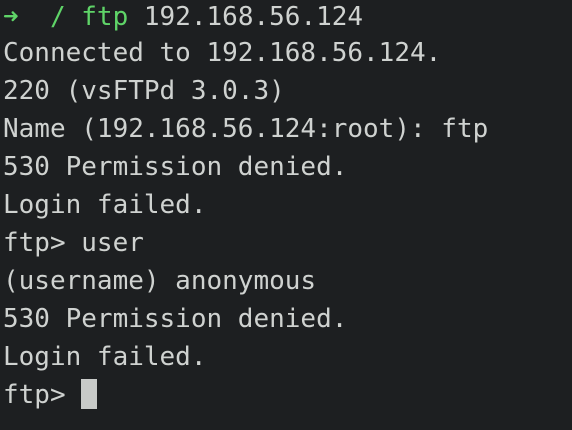 Image resolution: width=572 pixels, height=430 pixels. Describe the element at coordinates (42, 395) in the screenshot. I see `ftp-prompt: ftp>` at that location.